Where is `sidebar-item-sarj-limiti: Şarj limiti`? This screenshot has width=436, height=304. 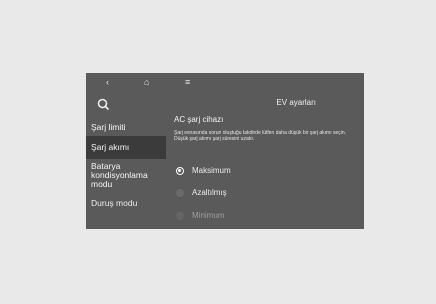
sidebar-item-sarj-limiti: Şarj limiti is located at coordinates (126, 128).